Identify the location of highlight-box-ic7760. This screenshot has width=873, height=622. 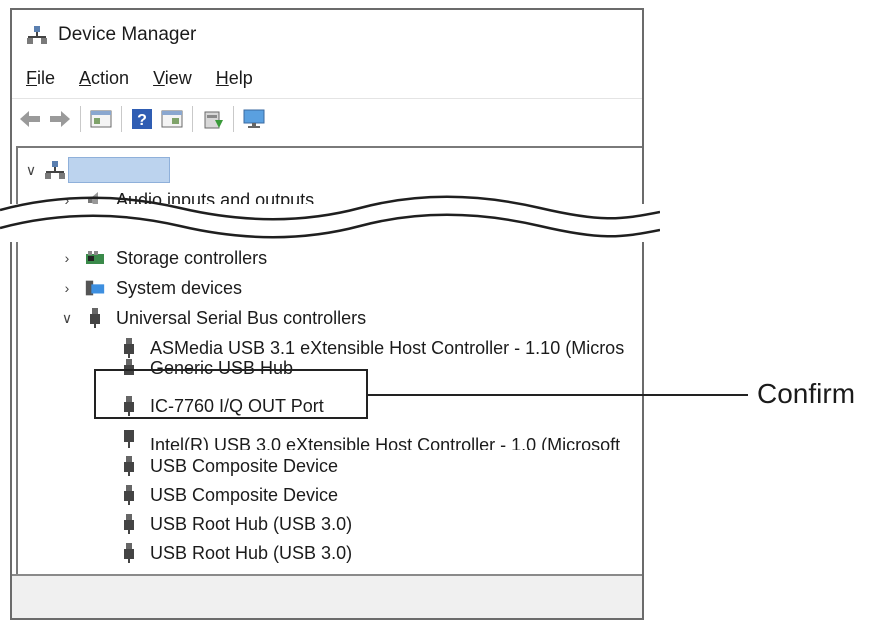
(231, 394).